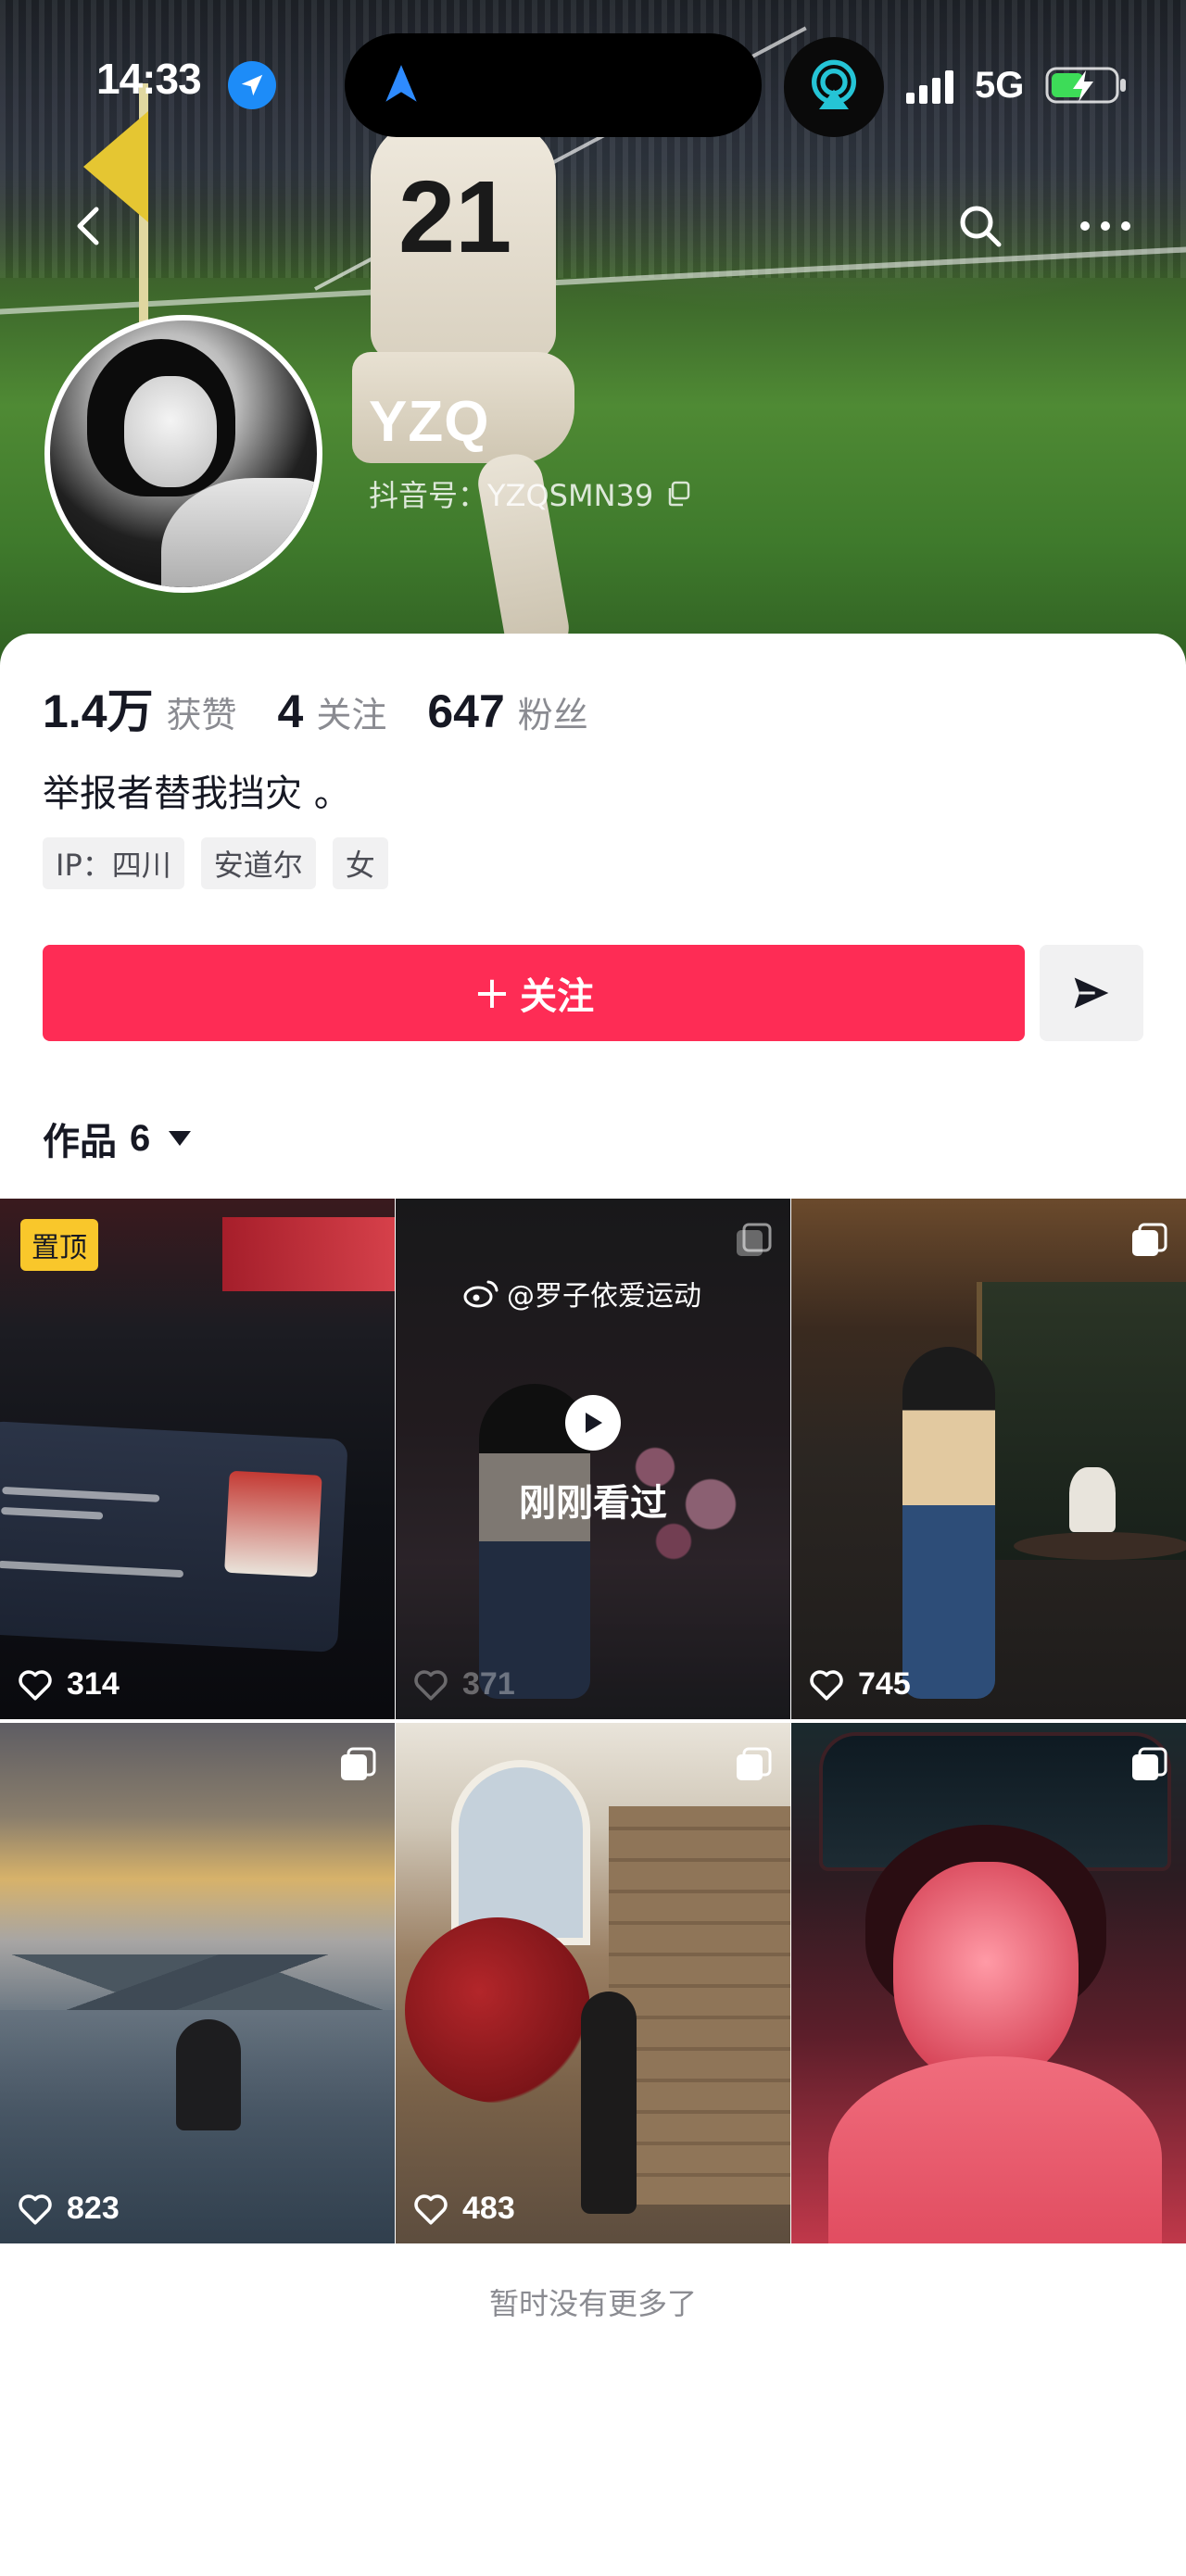 The width and height of the screenshot is (1186, 2576). I want to click on stat-value: 1.4万, so click(98, 711).